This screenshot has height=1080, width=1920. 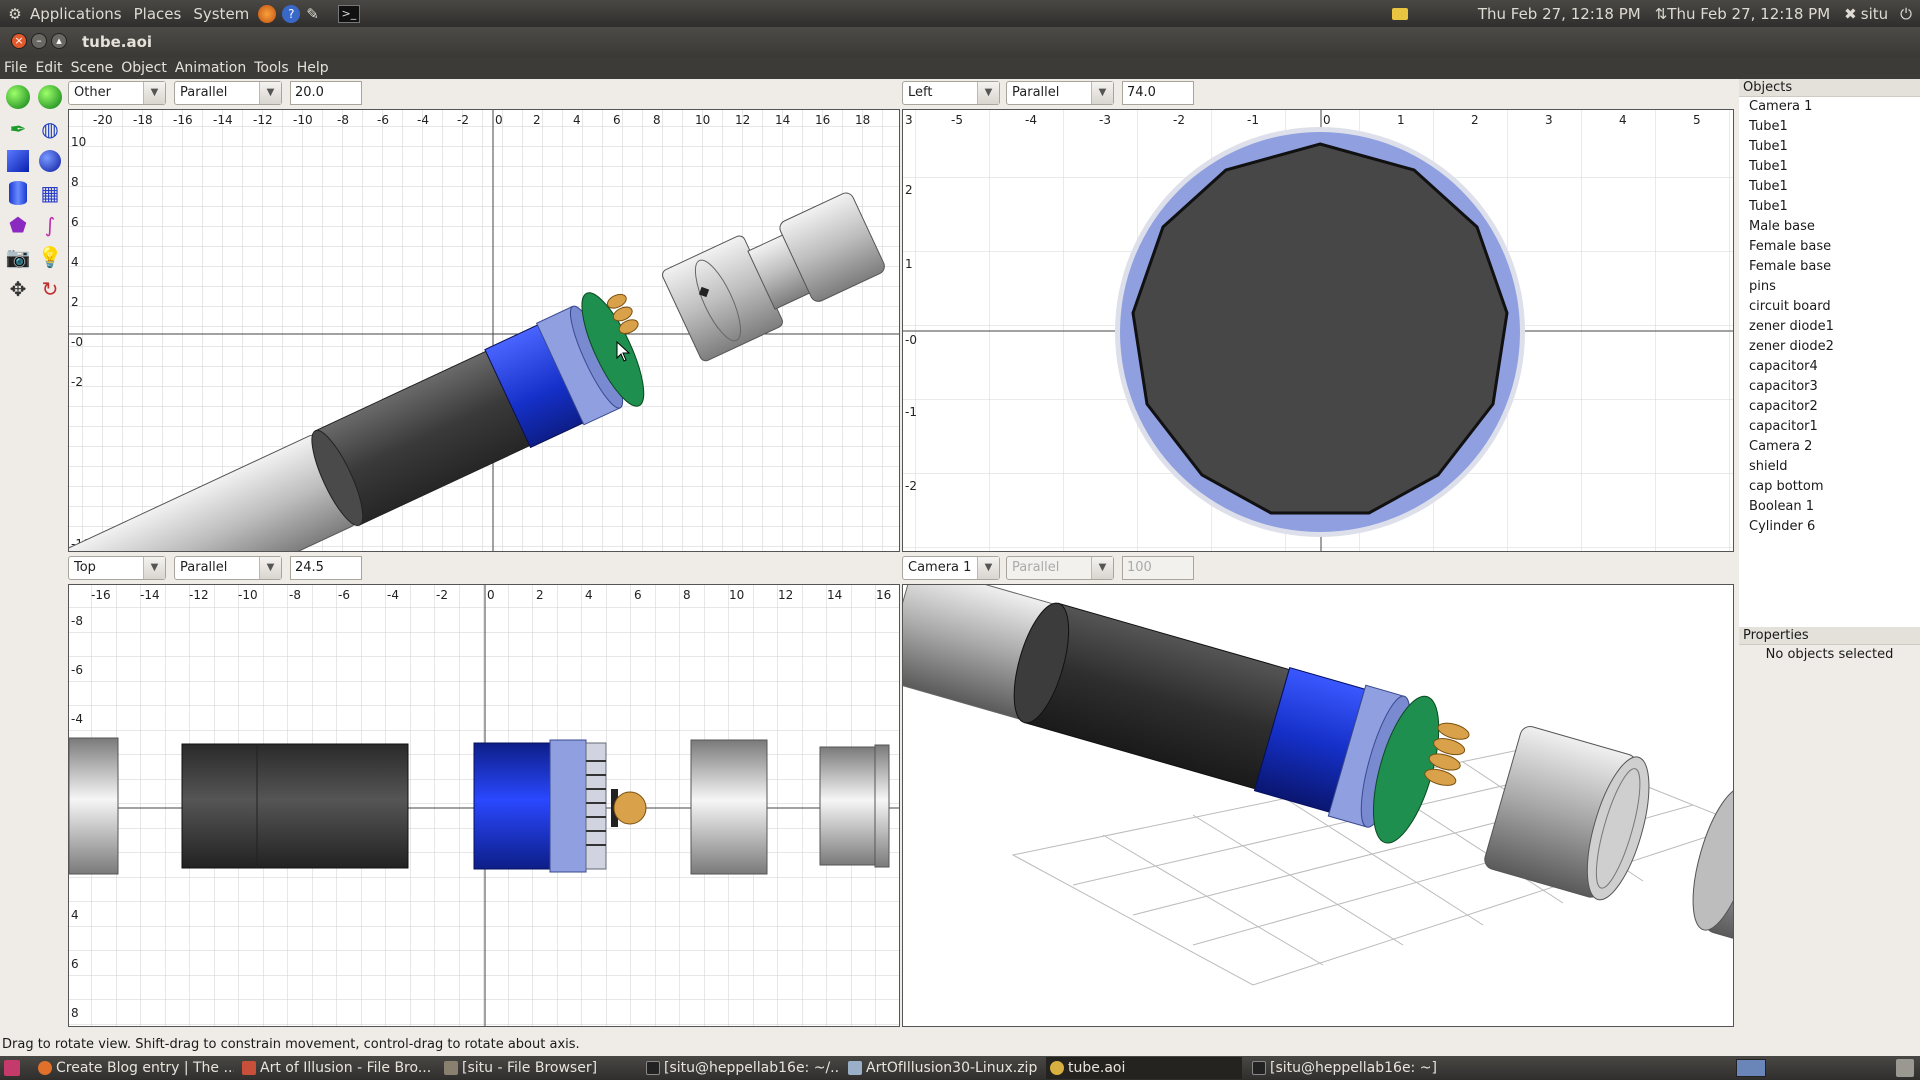 I want to click on list-item: cap bottom, so click(x=1829, y=487).